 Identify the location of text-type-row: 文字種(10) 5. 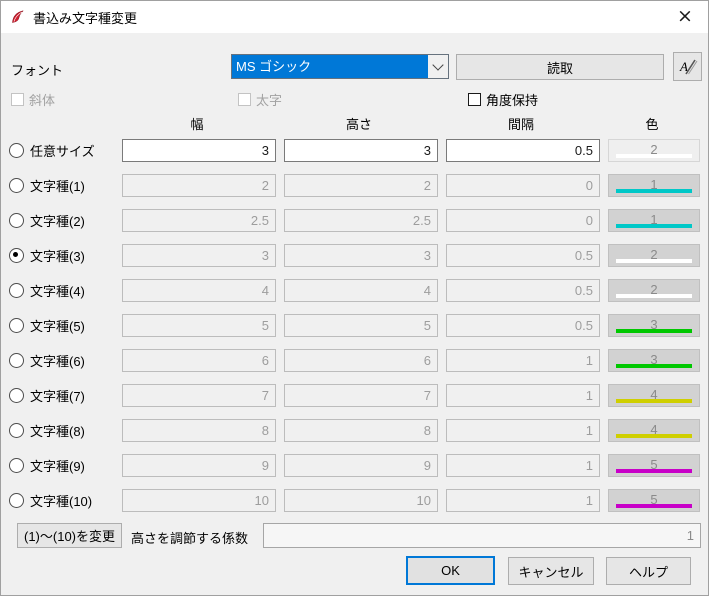
(354, 500).